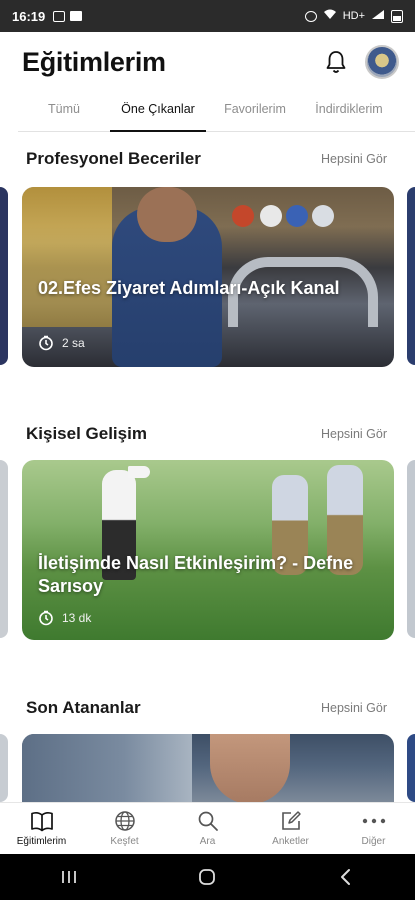  What do you see at coordinates (346, 877) in the screenshot?
I see `back-icon` at bounding box center [346, 877].